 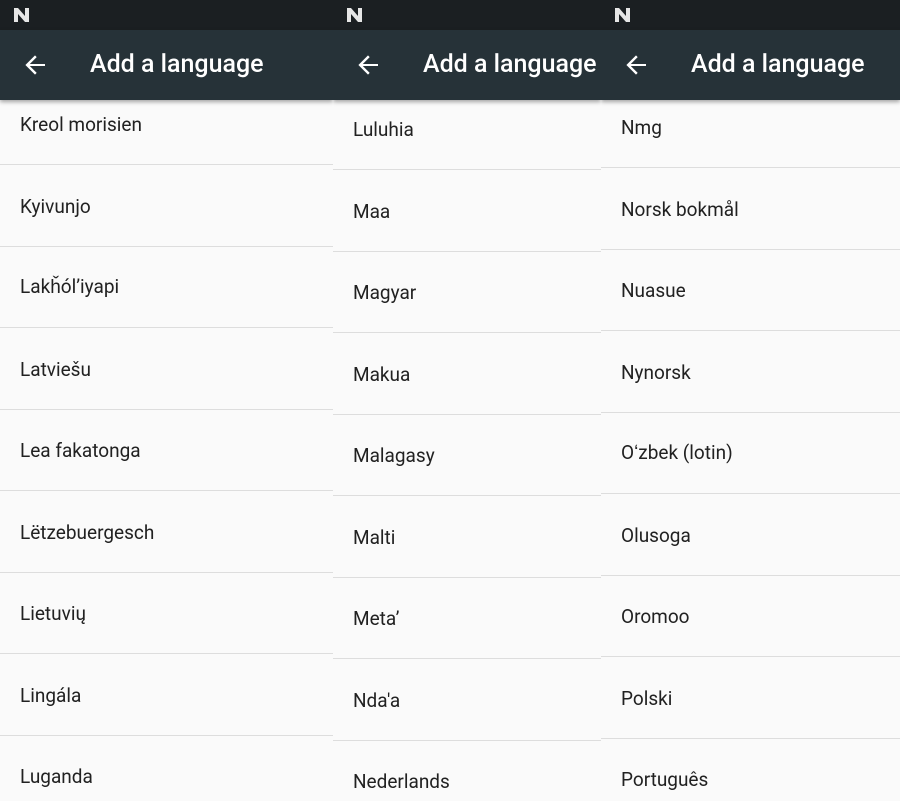 I want to click on list-item: Norsk bokmål, so click(x=750, y=209).